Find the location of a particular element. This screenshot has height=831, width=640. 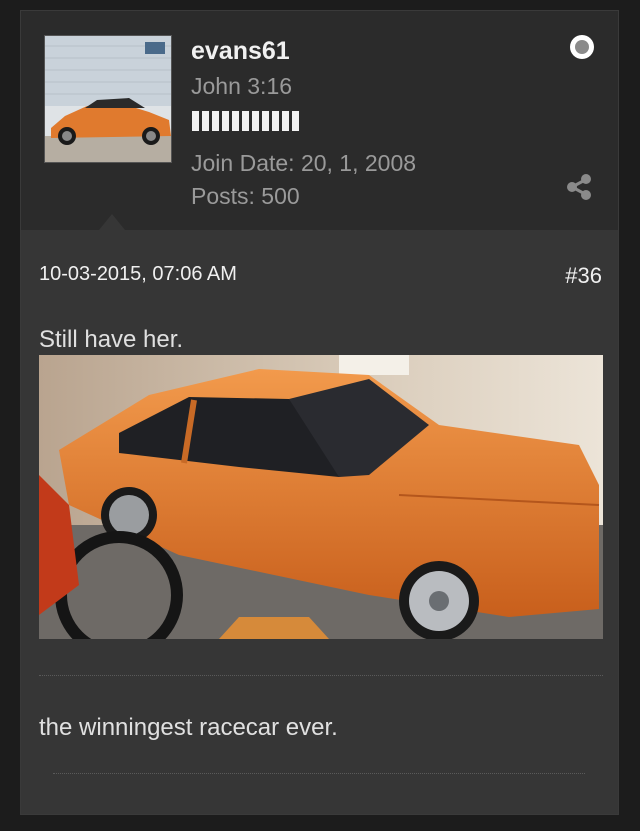

offline-status-icon is located at coordinates (582, 47).